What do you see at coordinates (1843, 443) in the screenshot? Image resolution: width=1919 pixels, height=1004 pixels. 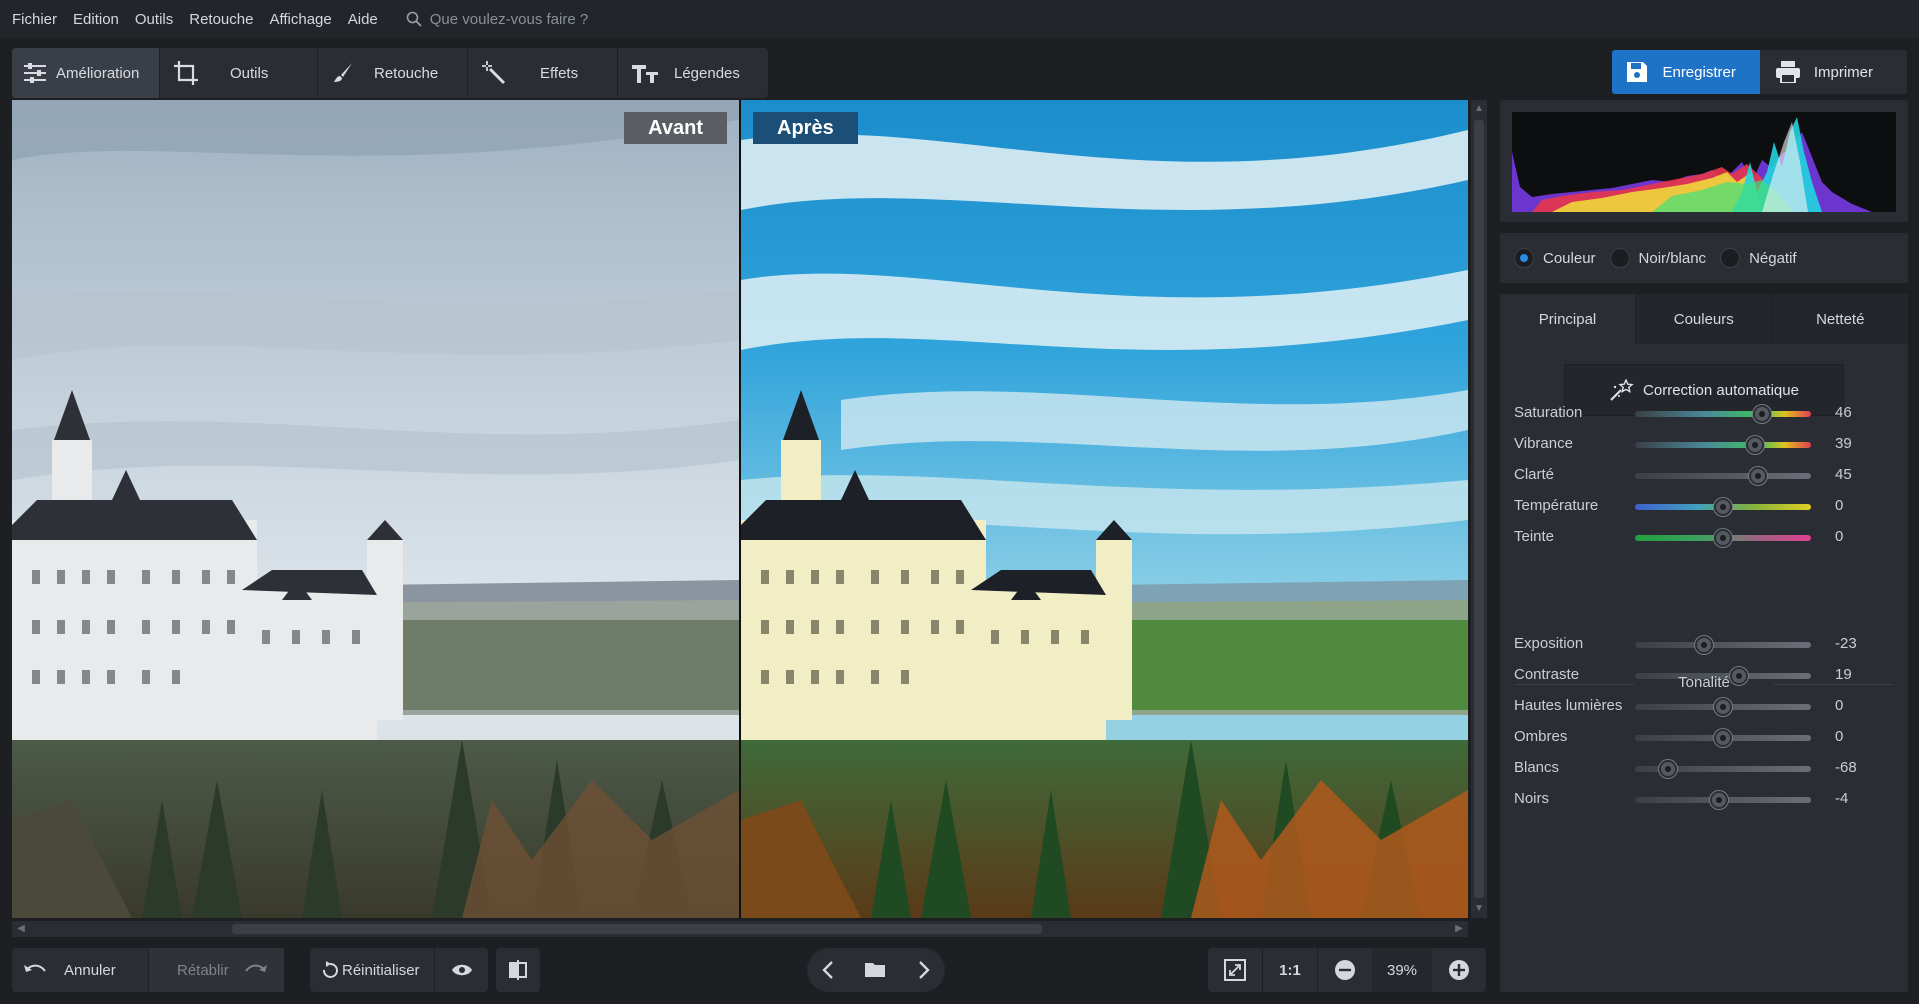 I see `slider-value: 39` at bounding box center [1843, 443].